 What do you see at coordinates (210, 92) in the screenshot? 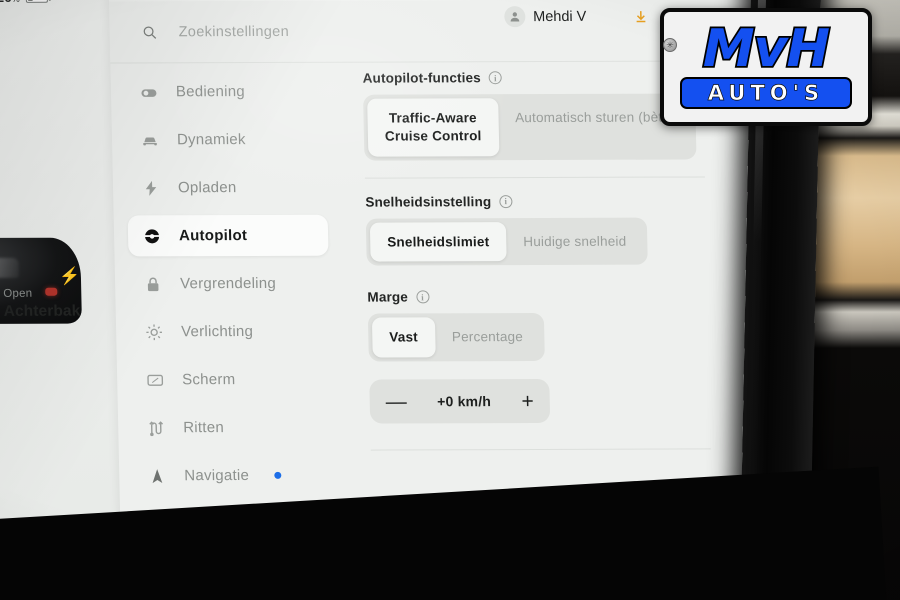
I see `sidebar-item-label: Bediening` at bounding box center [210, 92].